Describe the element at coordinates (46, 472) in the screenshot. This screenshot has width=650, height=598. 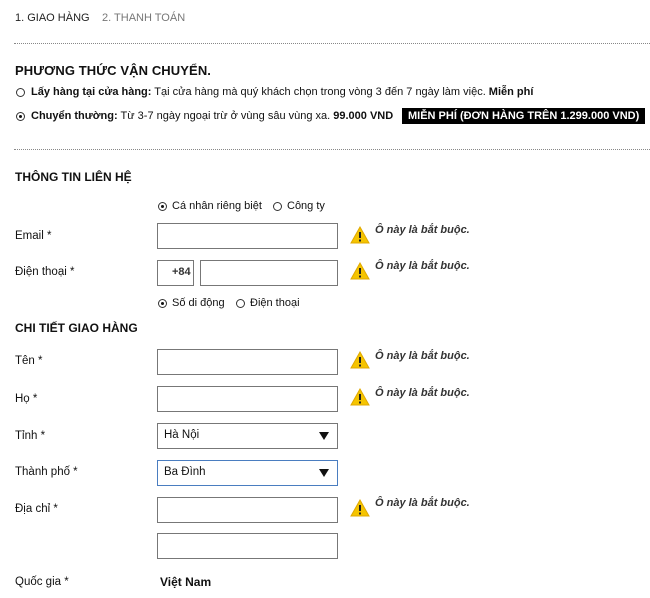
I see `city-label: Thành phố *` at that location.